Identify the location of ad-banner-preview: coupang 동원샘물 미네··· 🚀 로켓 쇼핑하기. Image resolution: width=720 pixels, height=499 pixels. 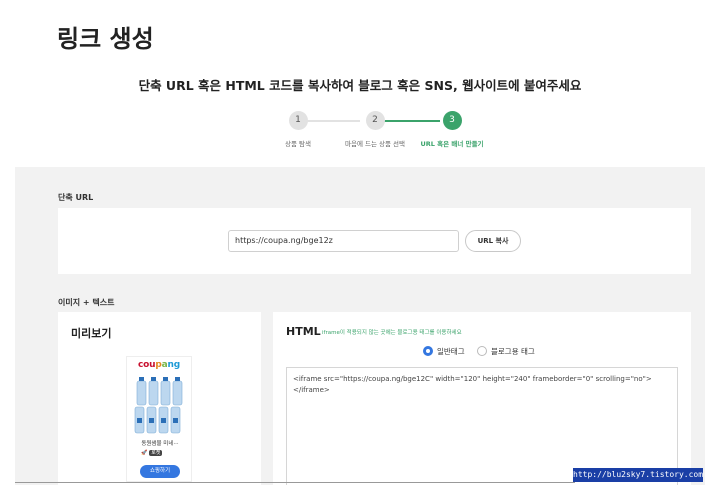
(159, 419).